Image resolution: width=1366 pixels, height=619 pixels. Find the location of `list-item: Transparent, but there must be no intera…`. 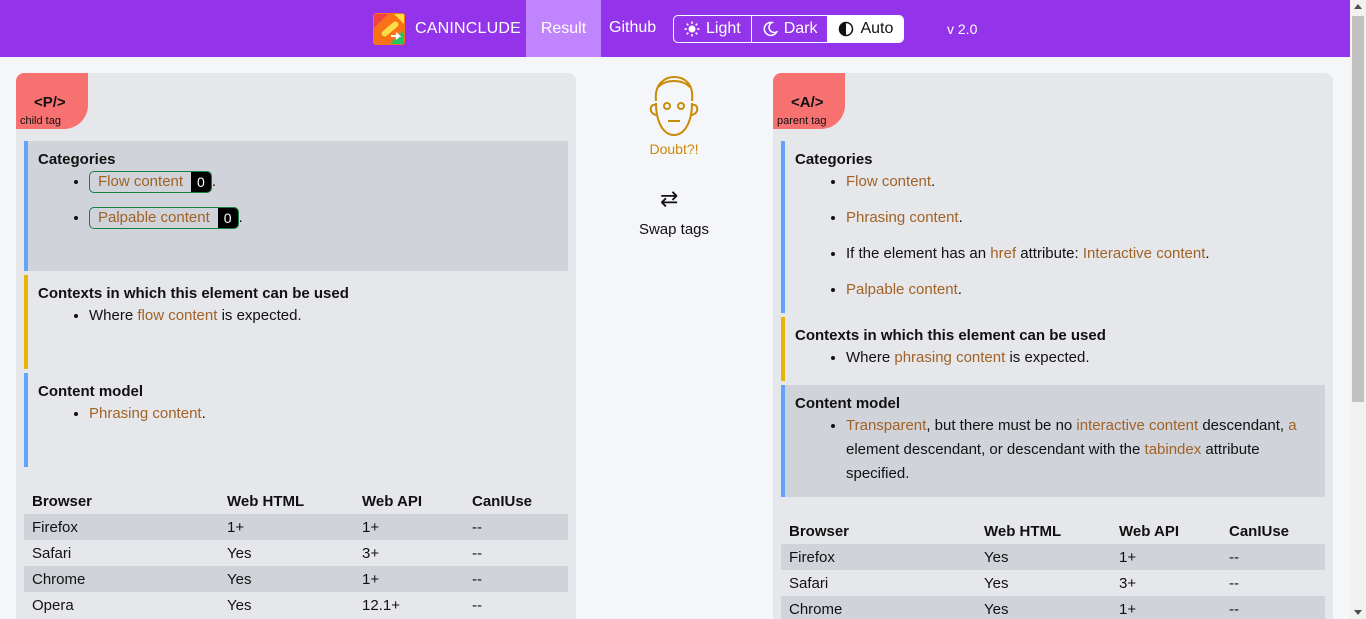

list-item: Transparent, but there must be no intera… is located at coordinates (1080, 450).